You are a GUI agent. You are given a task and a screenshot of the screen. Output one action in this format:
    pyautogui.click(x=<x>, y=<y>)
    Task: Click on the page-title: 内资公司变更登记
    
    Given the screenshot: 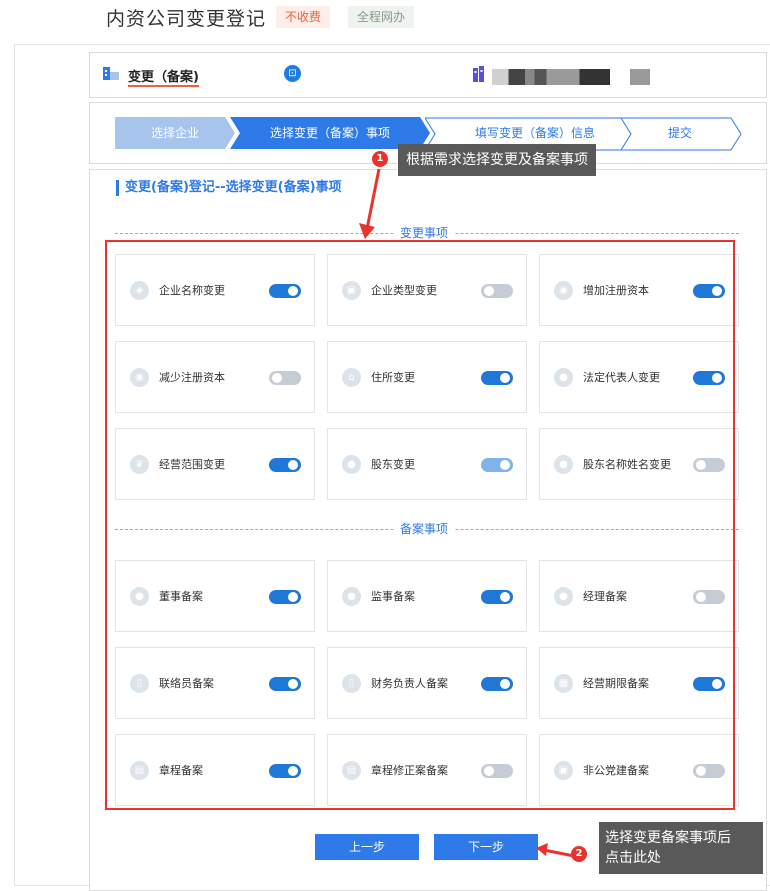 What is the action you would take?
    pyautogui.click(x=186, y=19)
    